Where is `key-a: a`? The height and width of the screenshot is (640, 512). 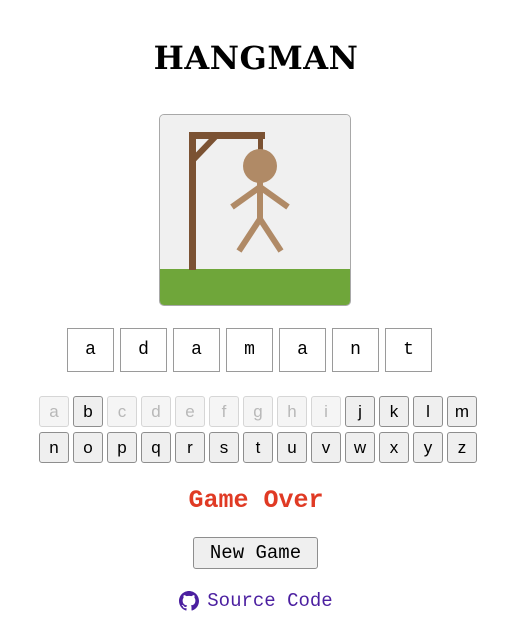
key-a: a is located at coordinates (54, 411).